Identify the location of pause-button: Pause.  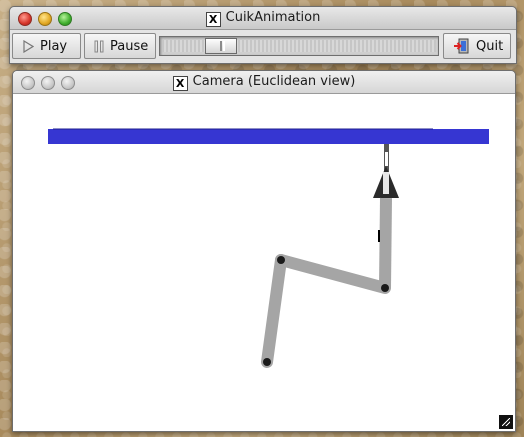
(120, 46).